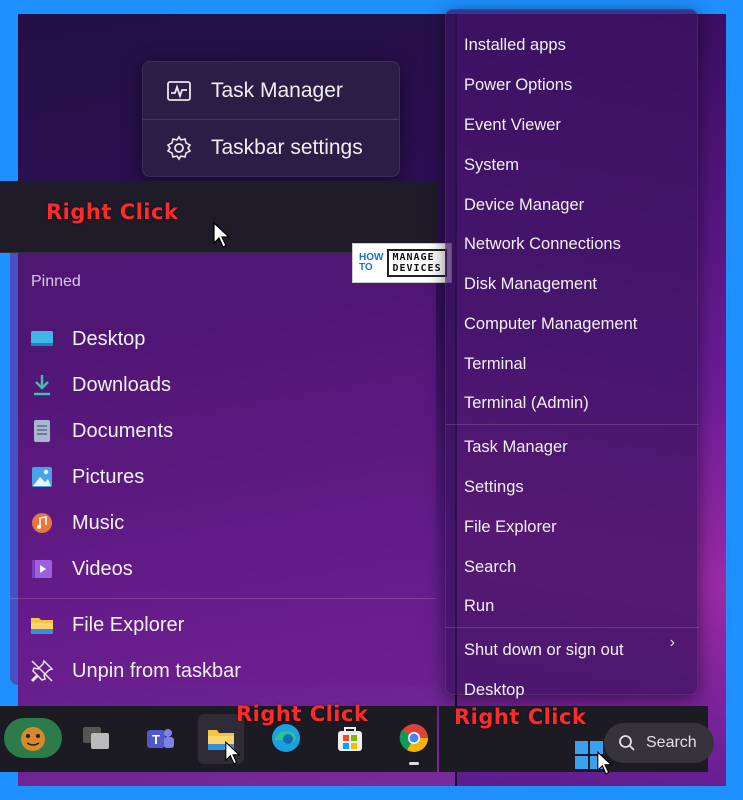  I want to click on menu-item-label: Taskbar settings, so click(287, 147).